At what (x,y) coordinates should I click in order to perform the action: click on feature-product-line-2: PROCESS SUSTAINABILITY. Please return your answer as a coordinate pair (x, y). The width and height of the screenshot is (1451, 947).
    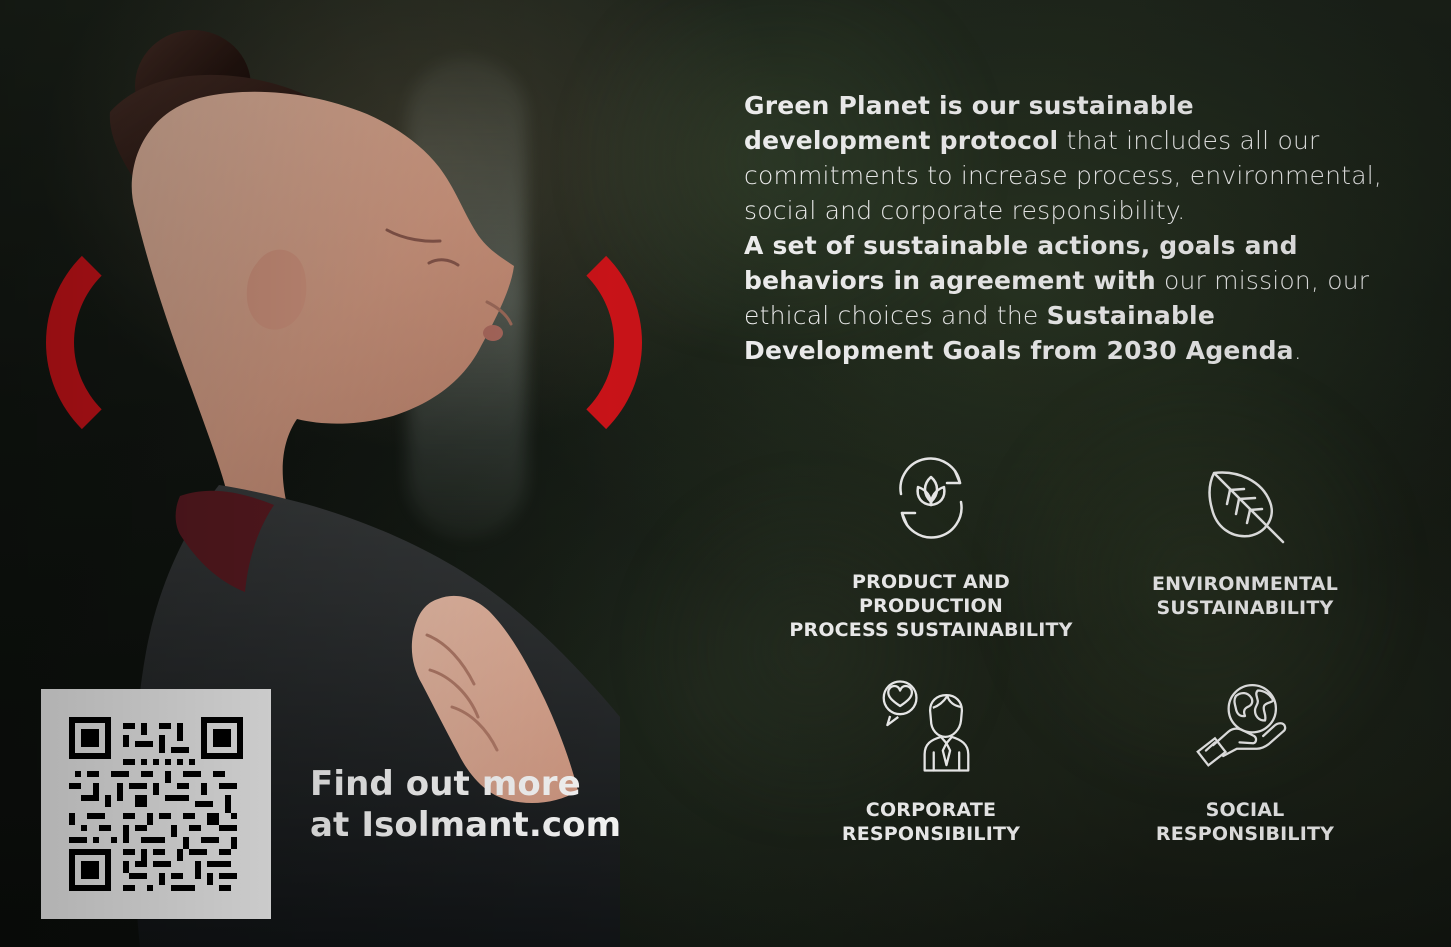
    Looking at the image, I should click on (931, 630).